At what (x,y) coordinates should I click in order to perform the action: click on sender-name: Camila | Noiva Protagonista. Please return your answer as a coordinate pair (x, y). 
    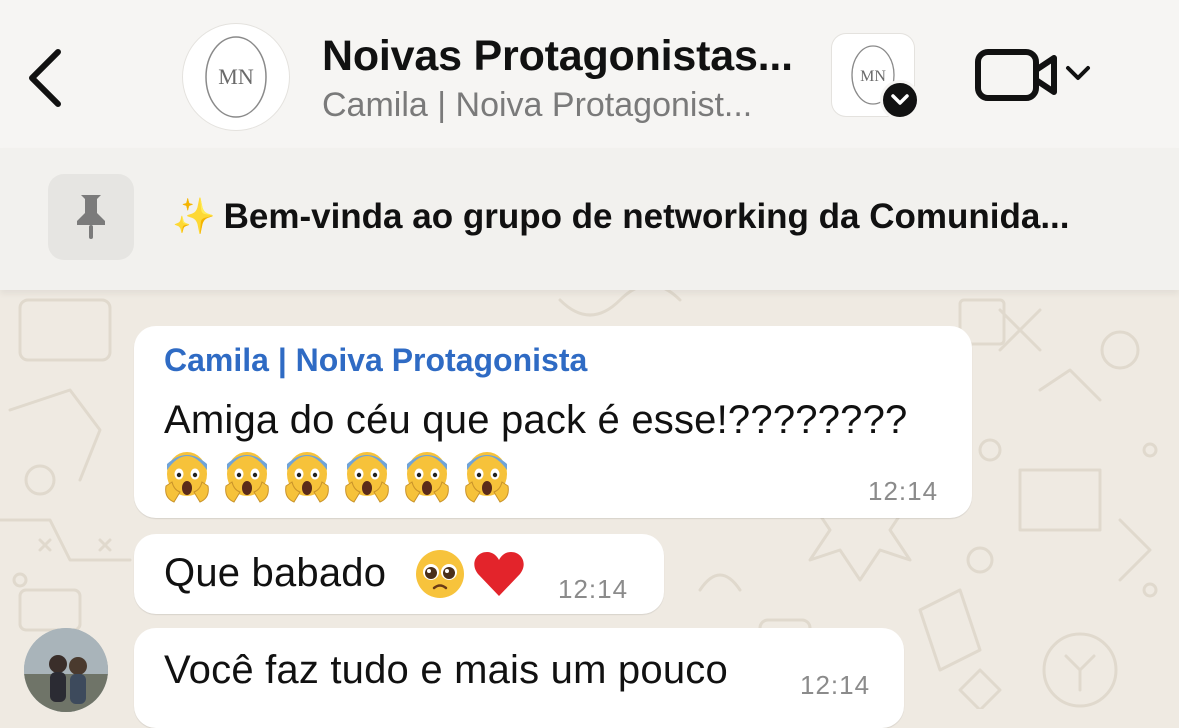
    Looking at the image, I should click on (375, 360).